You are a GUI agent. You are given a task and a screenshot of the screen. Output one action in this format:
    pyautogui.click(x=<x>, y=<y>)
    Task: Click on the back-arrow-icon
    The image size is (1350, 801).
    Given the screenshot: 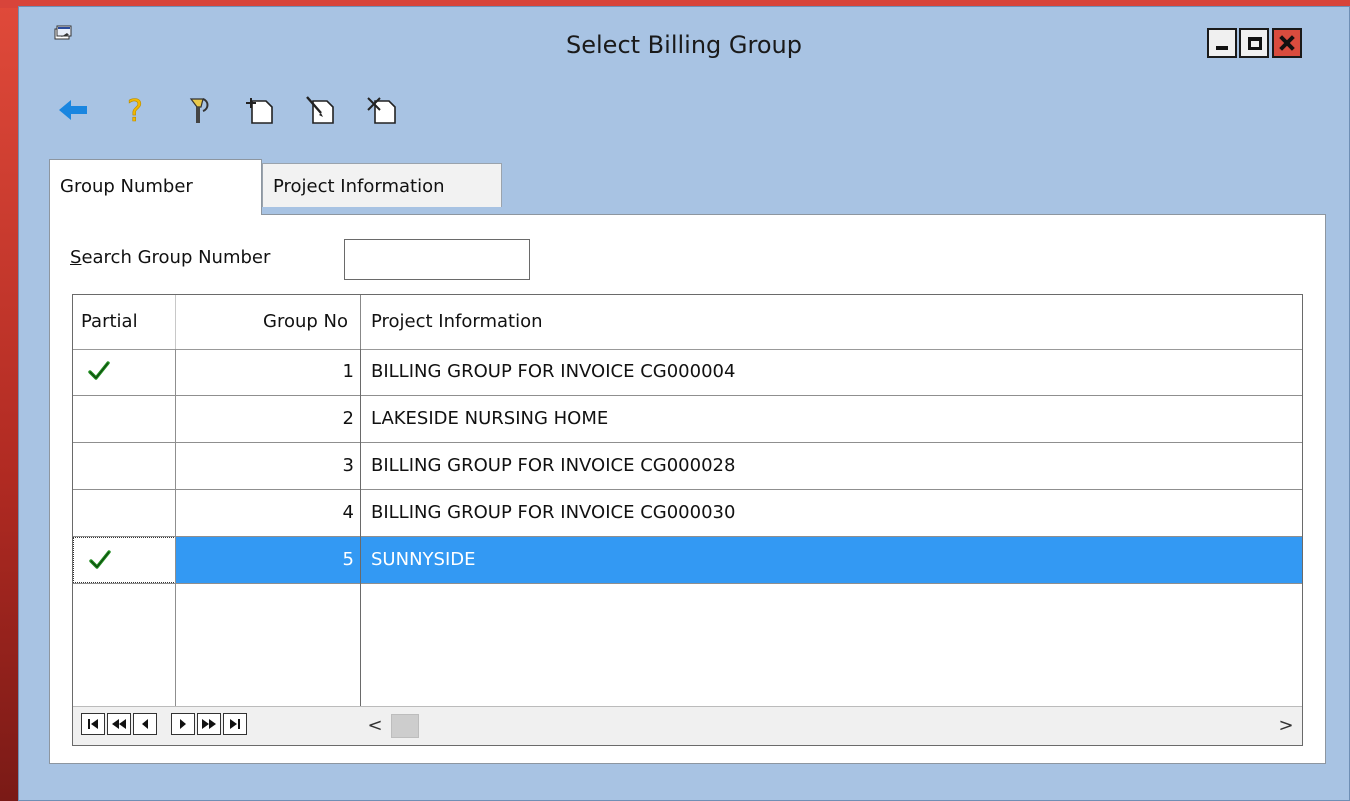 What is the action you would take?
    pyautogui.click(x=73, y=110)
    